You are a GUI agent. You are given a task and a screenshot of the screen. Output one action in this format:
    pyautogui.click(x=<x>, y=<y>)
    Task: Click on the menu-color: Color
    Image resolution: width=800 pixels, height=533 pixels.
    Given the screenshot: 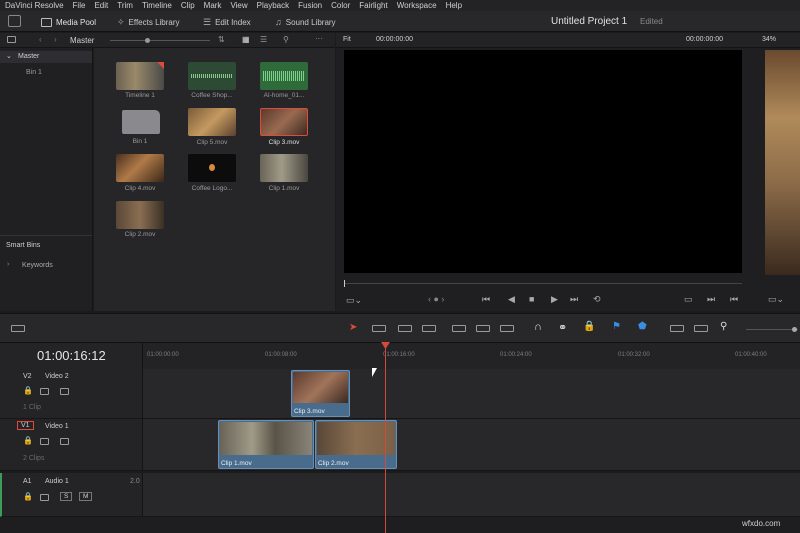 What is the action you would take?
    pyautogui.click(x=340, y=5)
    